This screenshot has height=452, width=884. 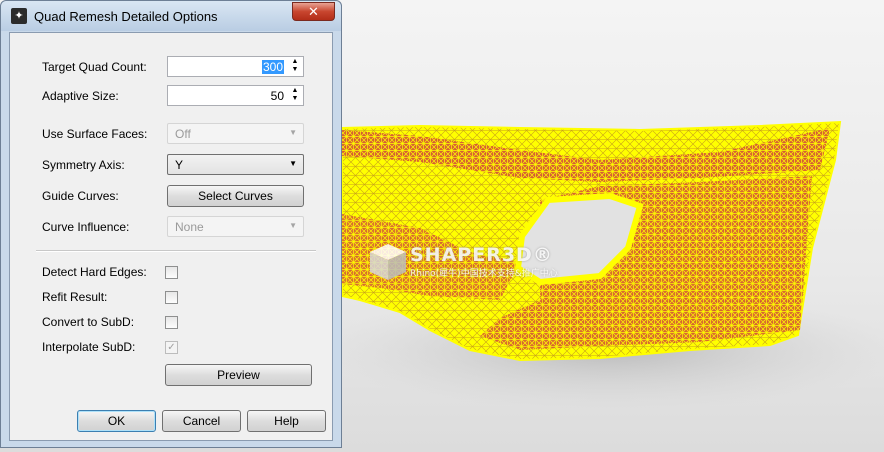 What do you see at coordinates (88, 322) in the screenshot?
I see `convert-to-subd-label: Convert to SubD:` at bounding box center [88, 322].